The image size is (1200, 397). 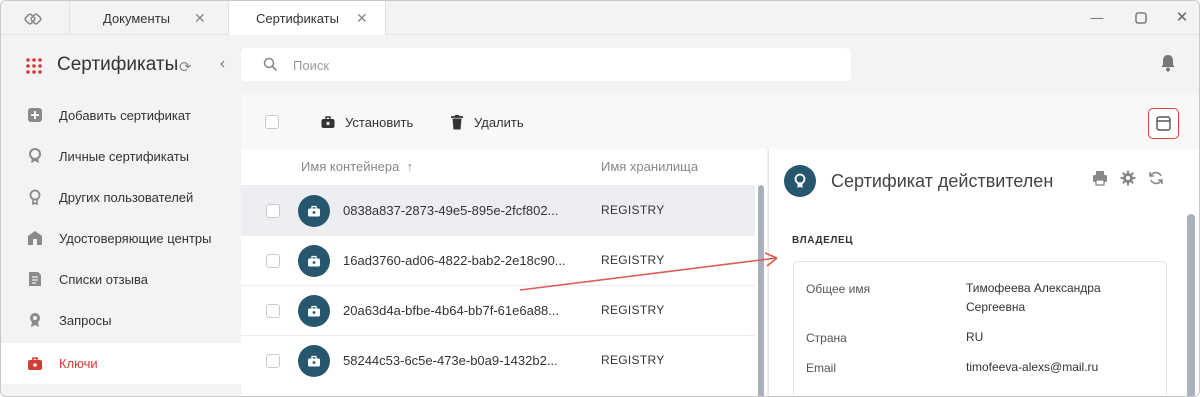 What do you see at coordinates (504, 167) in the screenshot?
I see `table-header: Имя контейнера ↑ Имя хранилища` at bounding box center [504, 167].